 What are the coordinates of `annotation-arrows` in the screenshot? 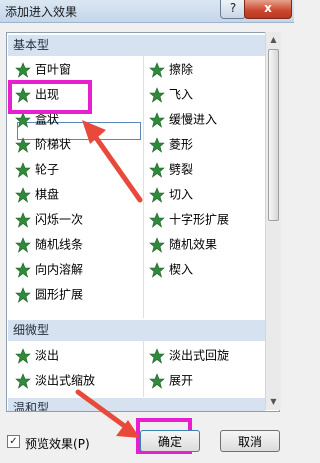 It's located at (109, 279).